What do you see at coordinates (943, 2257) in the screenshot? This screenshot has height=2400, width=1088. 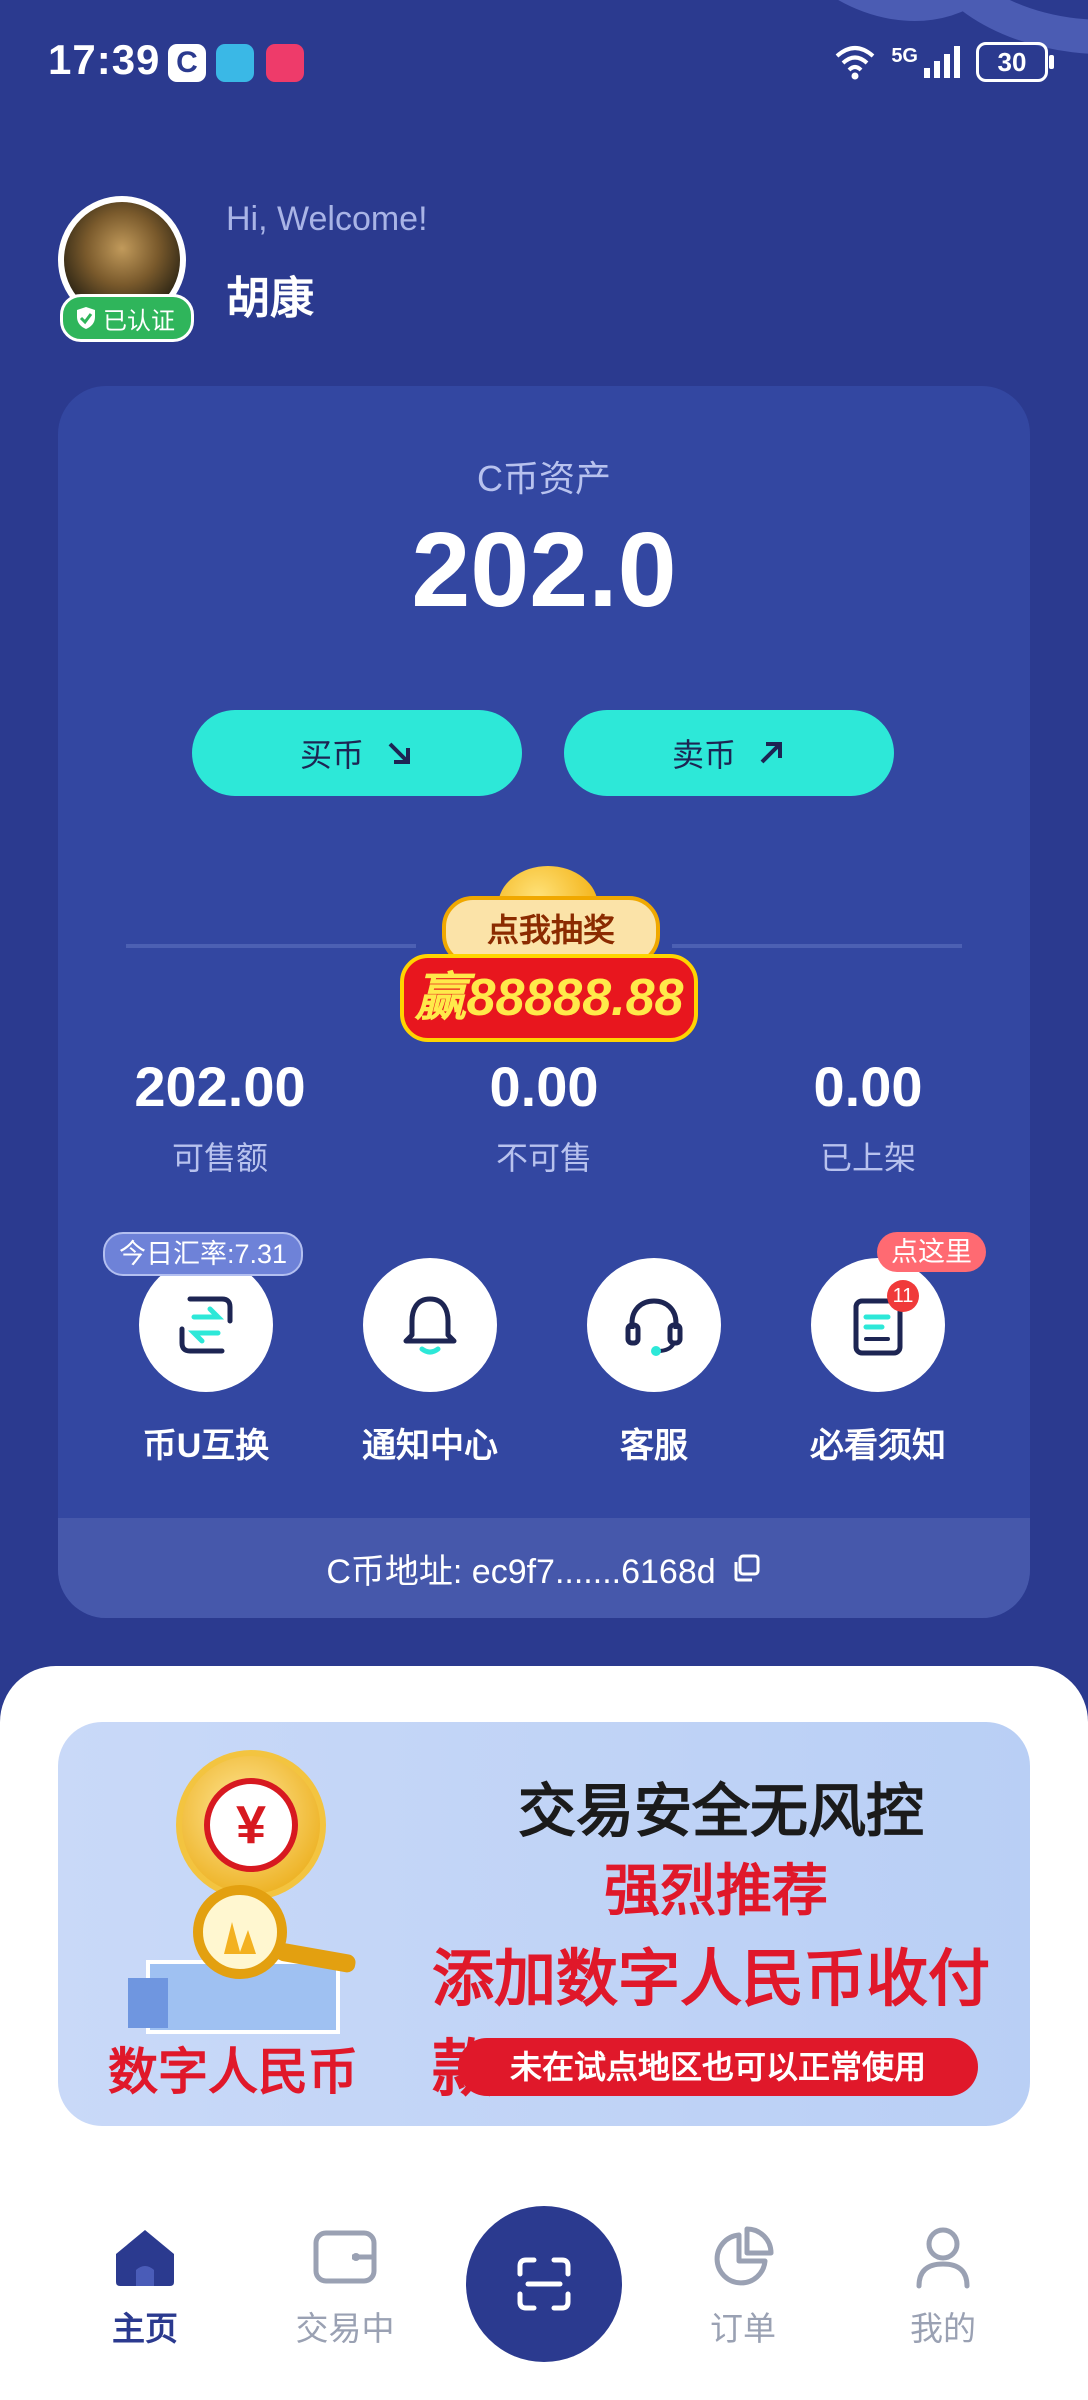 I see `profile-icon` at bounding box center [943, 2257].